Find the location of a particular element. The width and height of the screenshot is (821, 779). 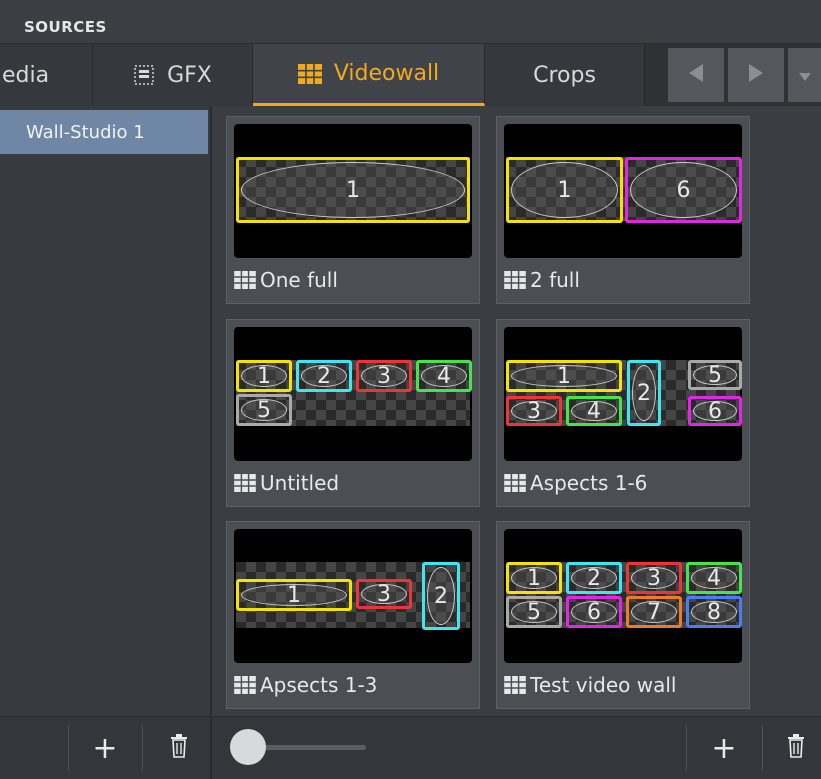

bottom-toolbar: + + is located at coordinates (410, 747).